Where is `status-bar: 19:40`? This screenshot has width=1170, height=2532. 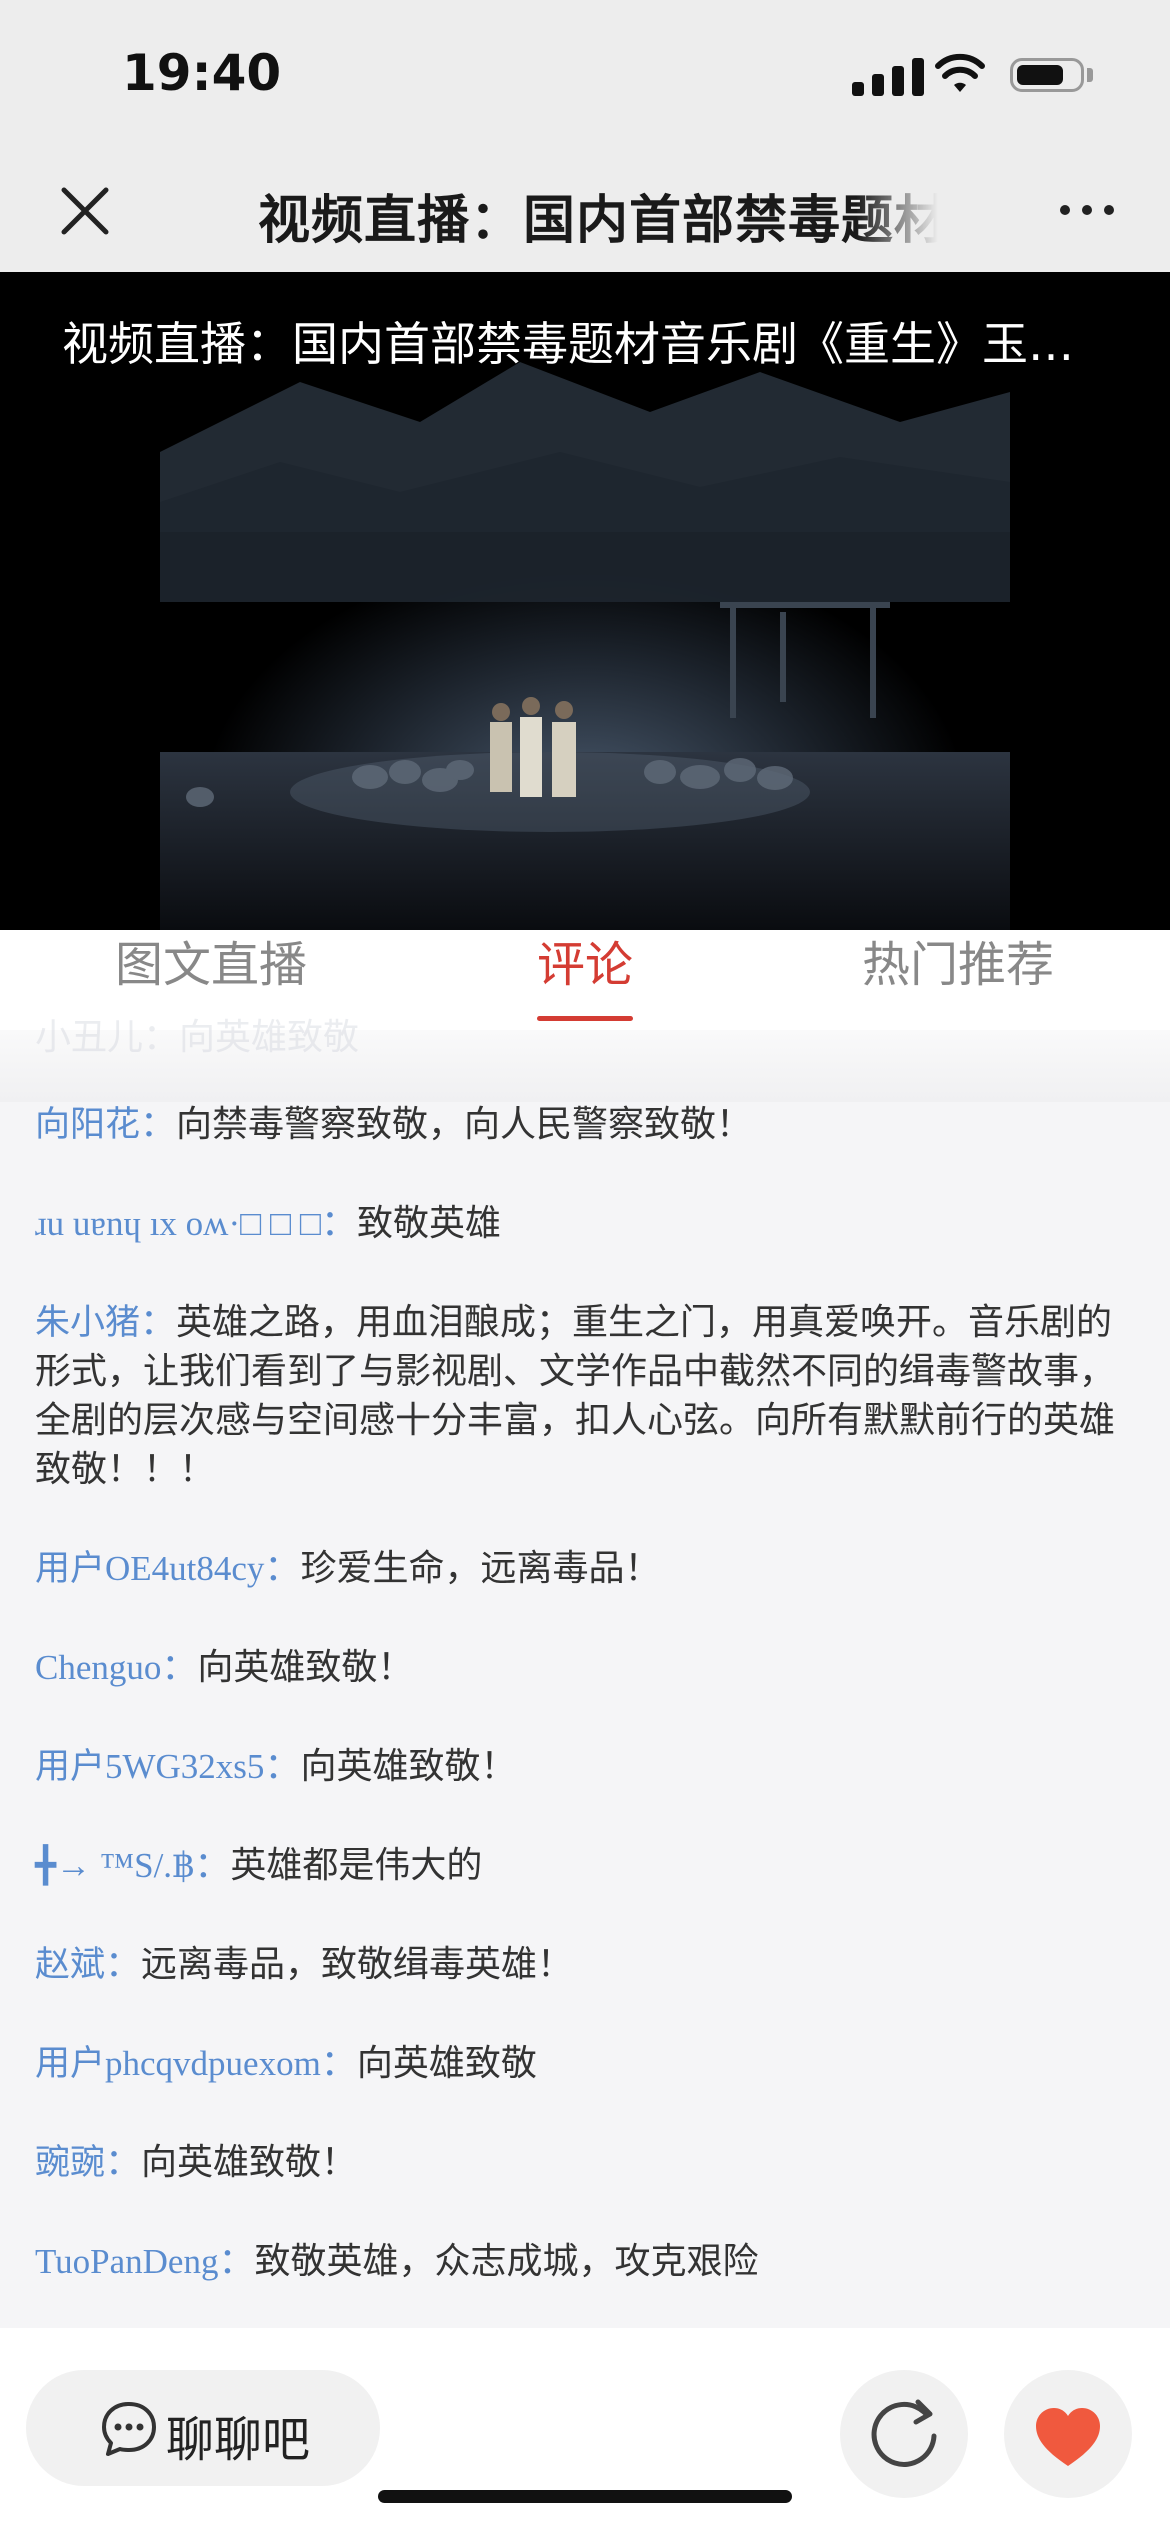 status-bar: 19:40 is located at coordinates (585, 75).